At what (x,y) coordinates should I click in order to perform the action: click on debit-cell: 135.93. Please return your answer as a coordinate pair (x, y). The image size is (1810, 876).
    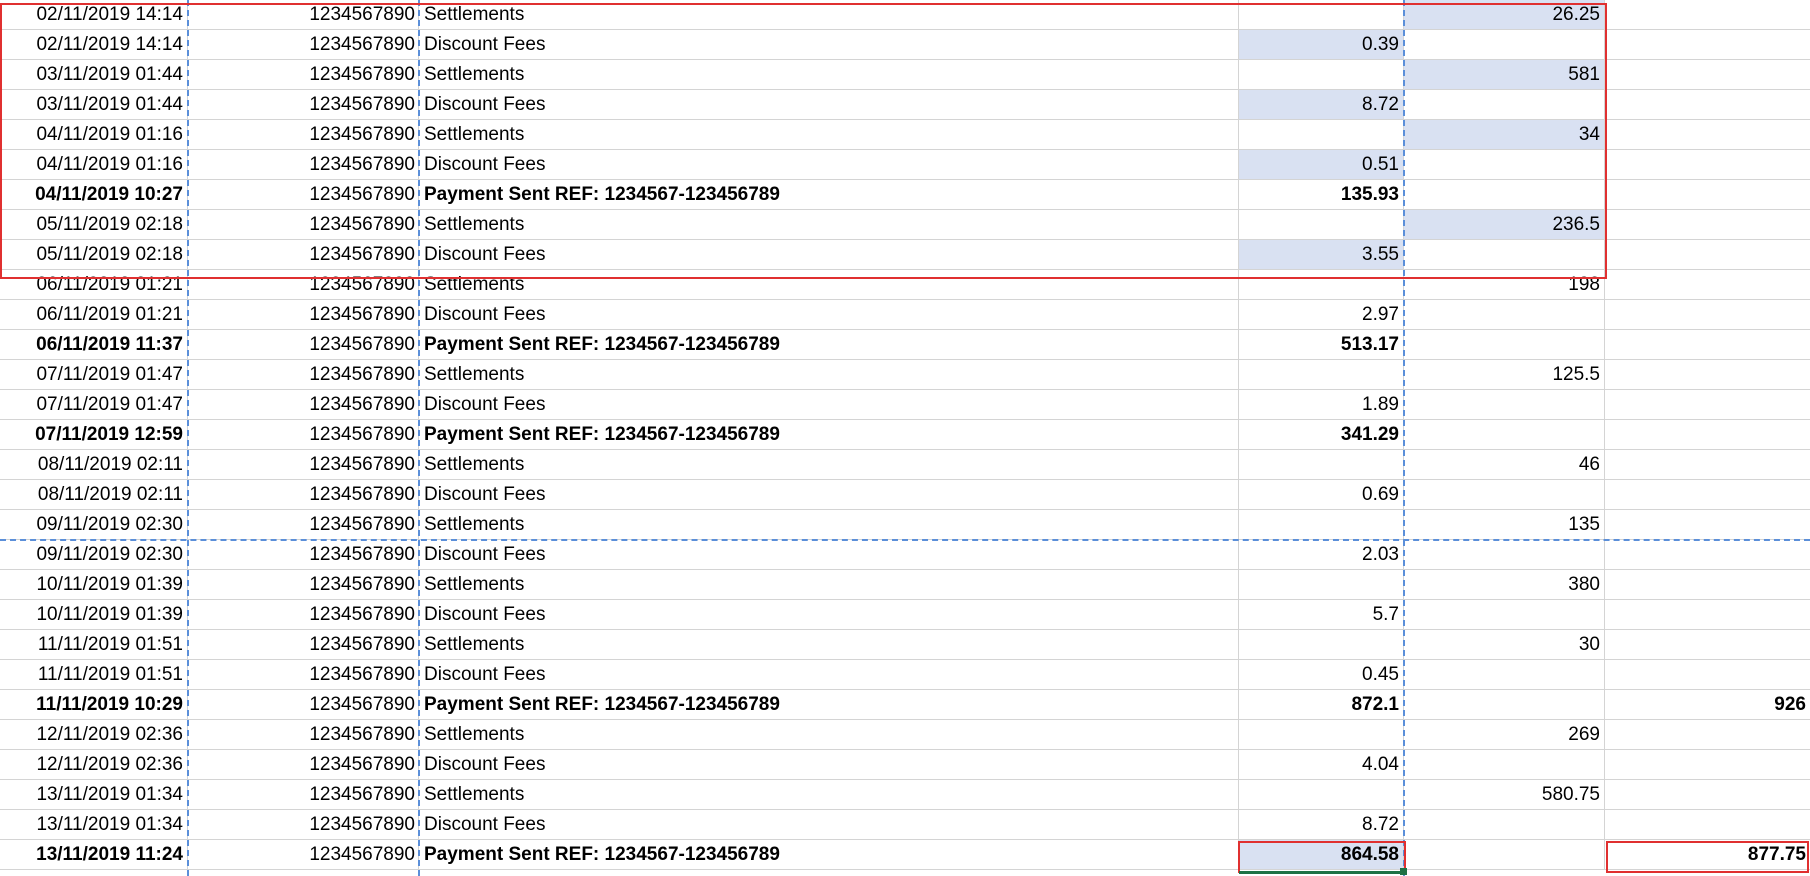
    Looking at the image, I should click on (1321, 194).